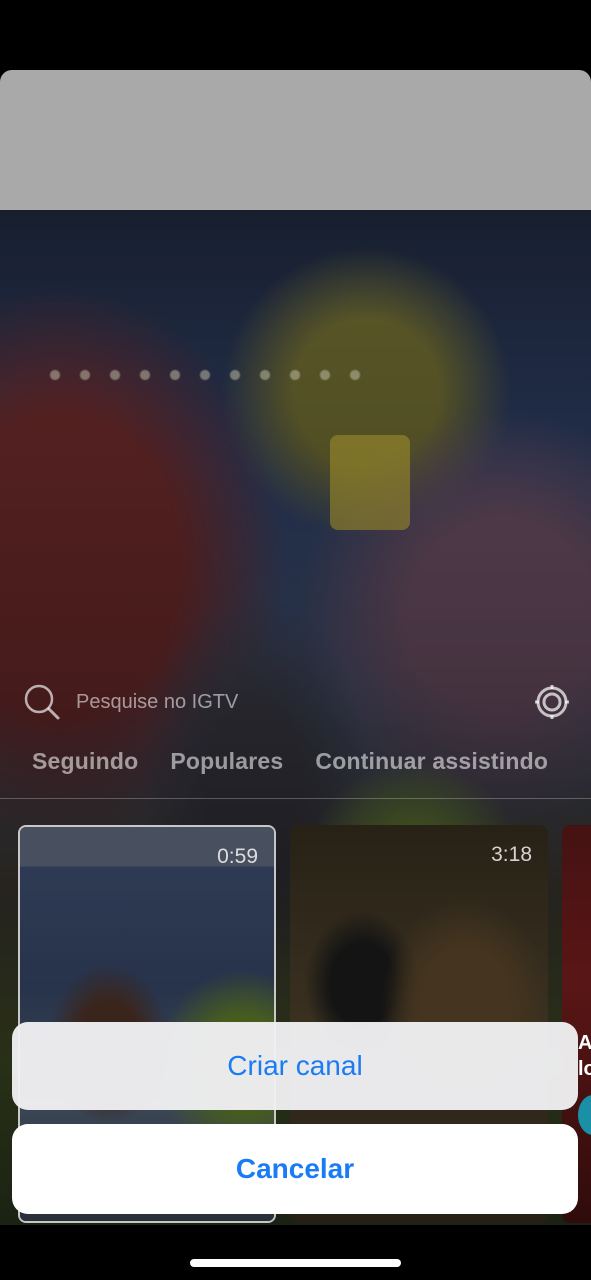  Describe the element at coordinates (306, 761) in the screenshot. I see `tab-bar: Seguindo Populares Continuar assistindo` at that location.